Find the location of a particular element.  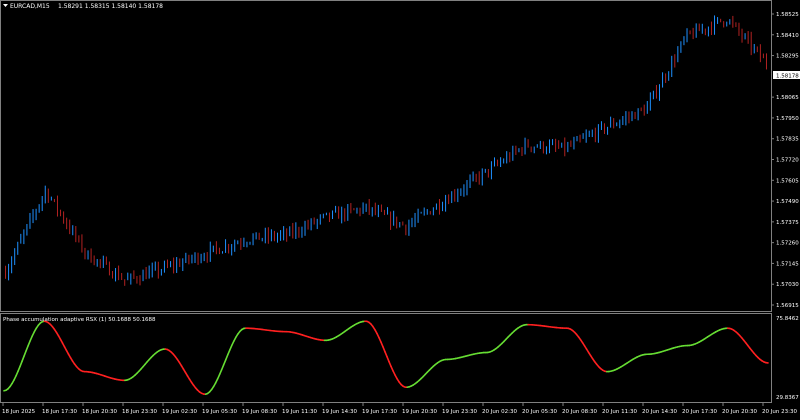

indicator-bottom-value: 29.8367 is located at coordinates (787, 398).